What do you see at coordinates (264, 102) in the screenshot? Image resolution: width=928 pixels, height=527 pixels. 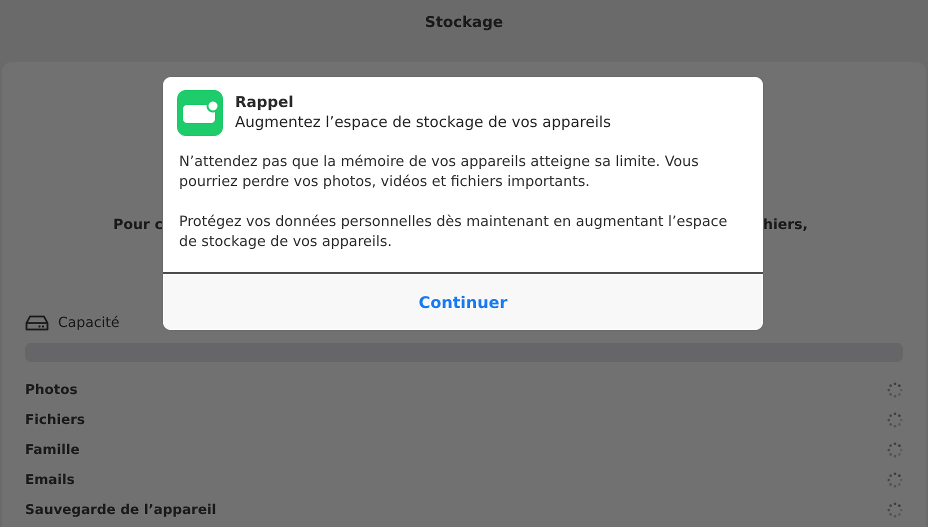 I see `dialog-title: Rappel` at bounding box center [264, 102].